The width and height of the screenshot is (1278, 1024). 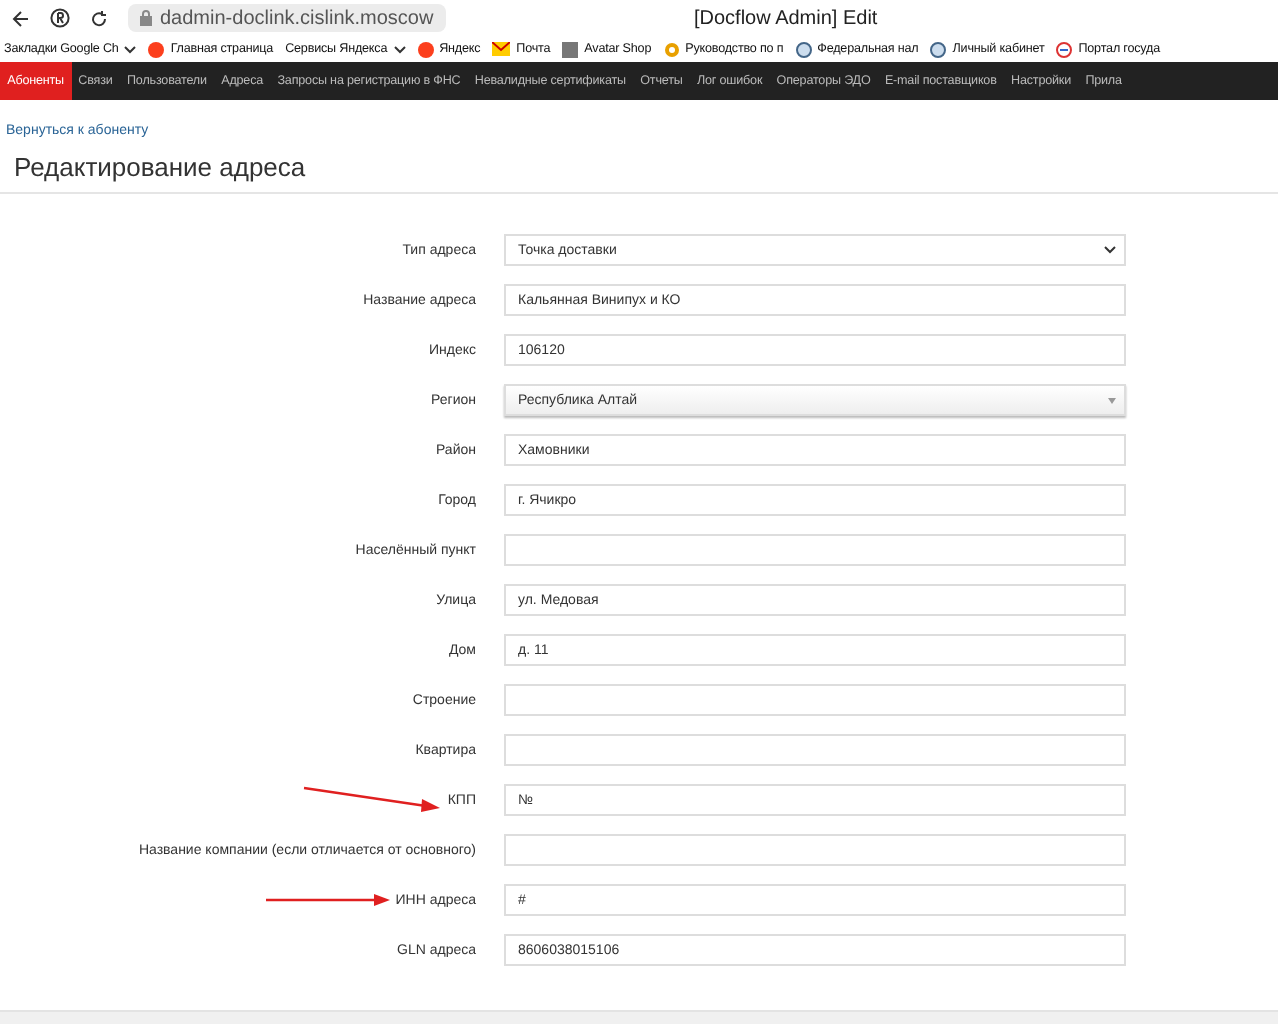 What do you see at coordinates (786, 18) in the screenshot?
I see `window-title: [Docflow Admin] Edit` at bounding box center [786, 18].